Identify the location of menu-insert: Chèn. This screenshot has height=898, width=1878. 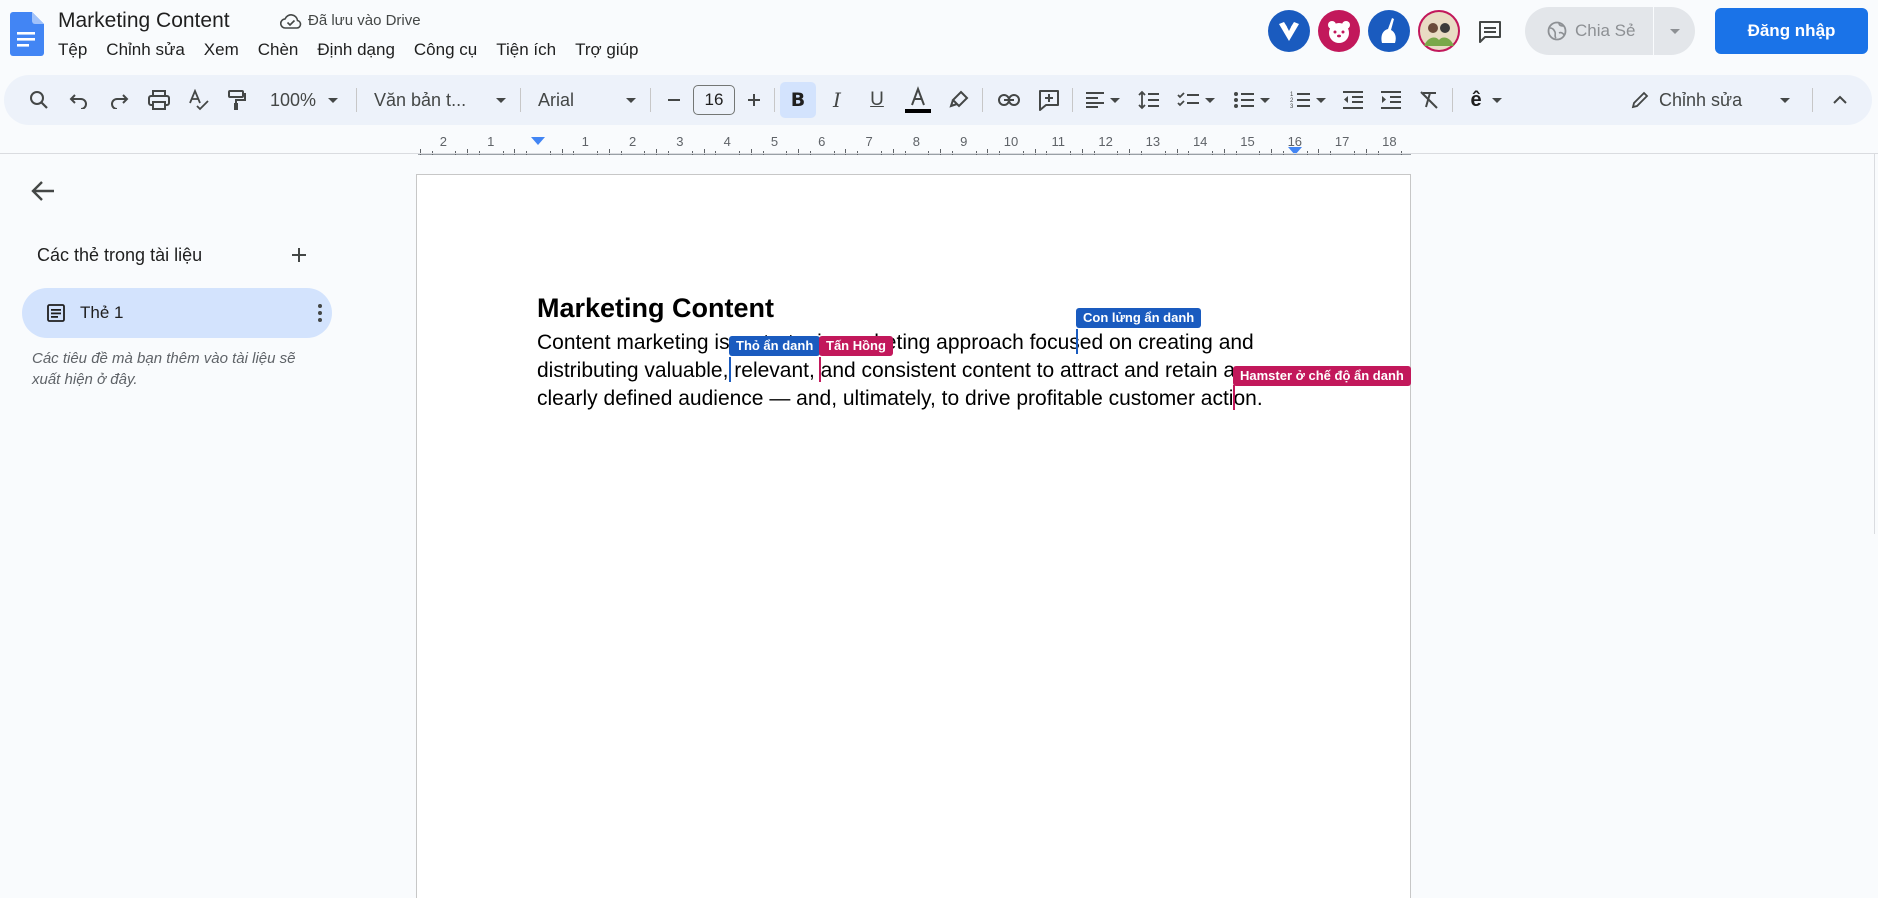
(283, 50).